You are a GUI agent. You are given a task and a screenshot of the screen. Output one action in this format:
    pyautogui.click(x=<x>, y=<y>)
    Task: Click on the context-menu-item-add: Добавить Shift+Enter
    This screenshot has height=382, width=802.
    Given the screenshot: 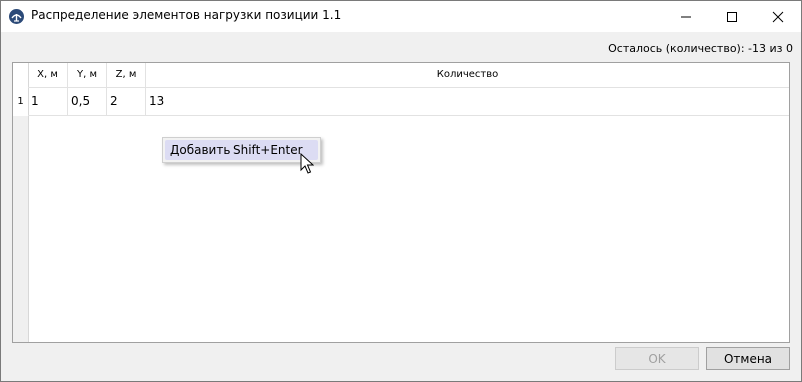 What is the action you would take?
    pyautogui.click(x=241, y=150)
    